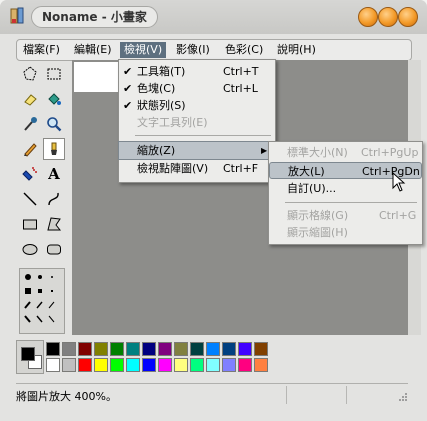  Describe the element at coordinates (54, 199) in the screenshot. I see `curve-tool-icon` at that location.